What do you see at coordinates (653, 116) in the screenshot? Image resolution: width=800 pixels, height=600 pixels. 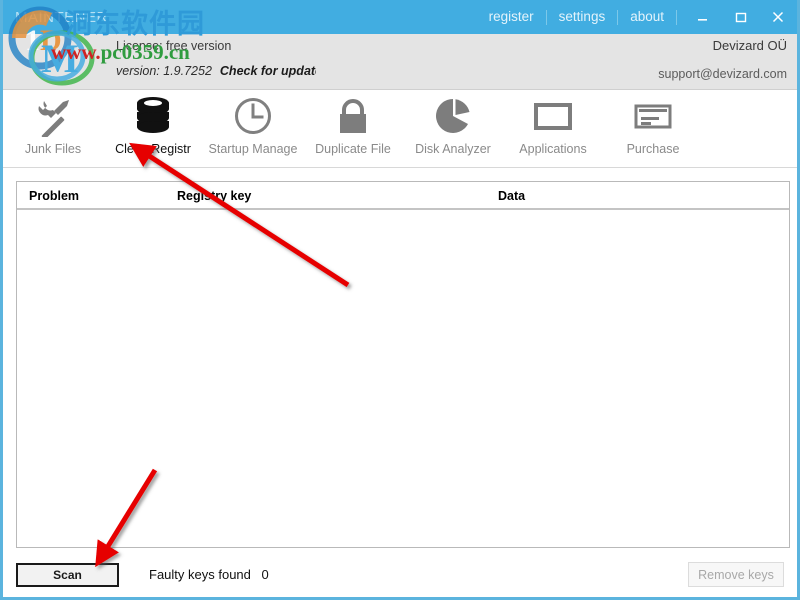 I see `credit-card-icon` at bounding box center [653, 116].